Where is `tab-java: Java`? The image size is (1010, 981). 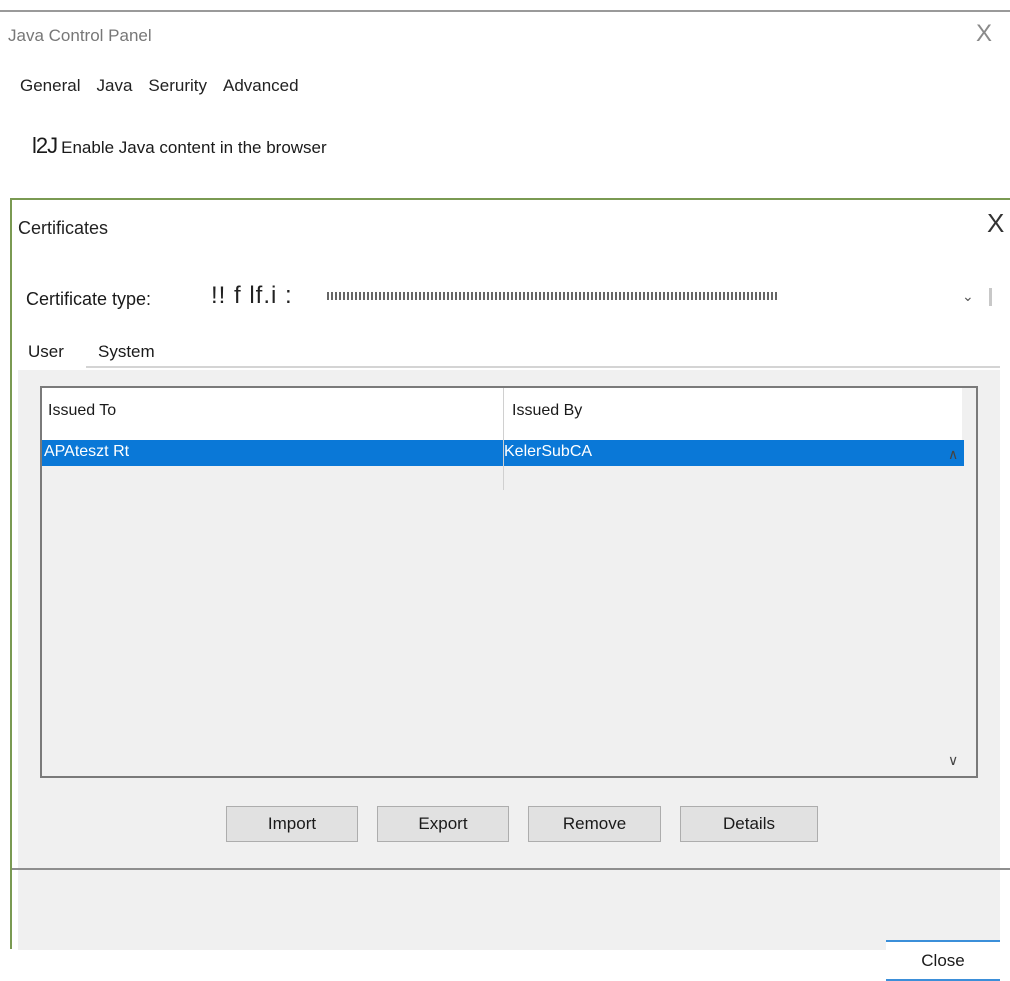
tab-java: Java is located at coordinates (114, 86).